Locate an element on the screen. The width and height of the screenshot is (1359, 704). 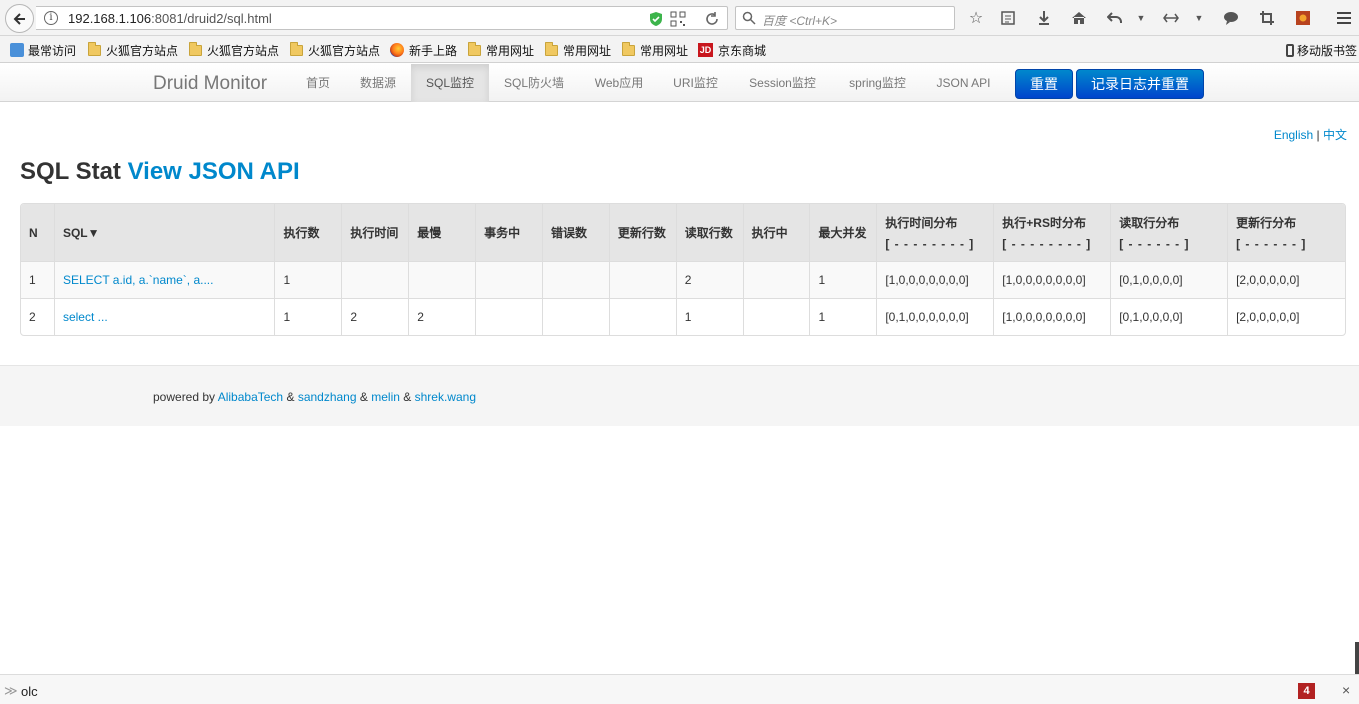
cell-fetched-rows: 2 is located at coordinates (709, 279).